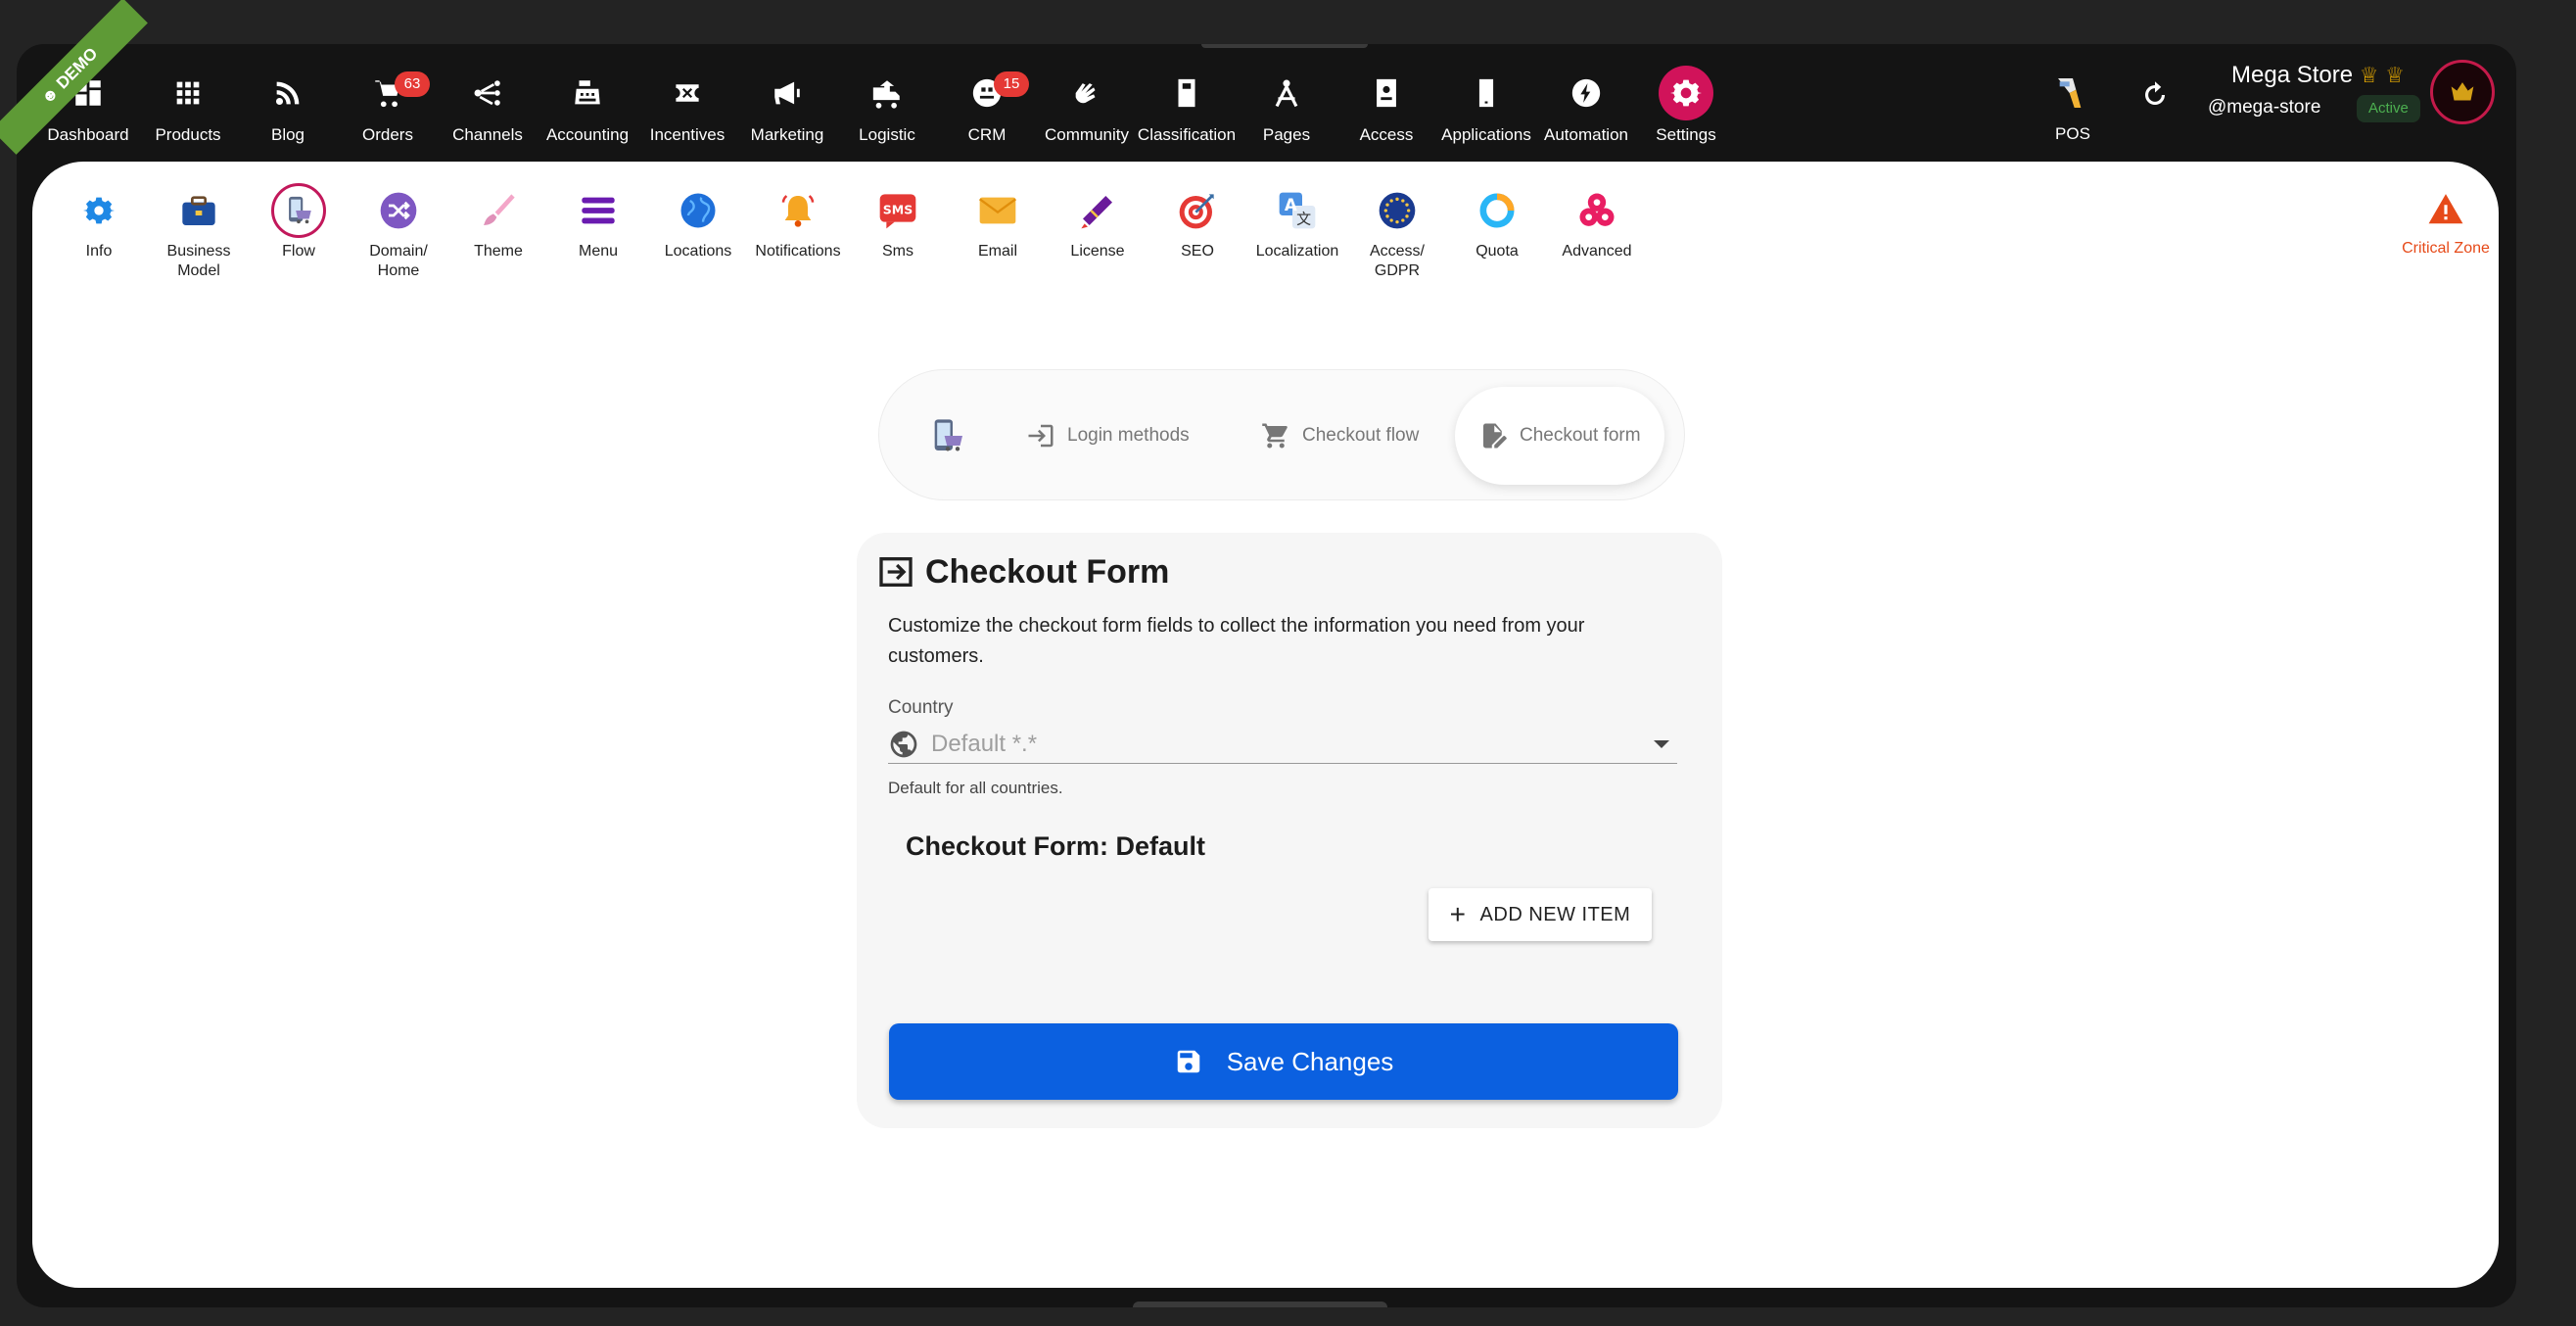  I want to click on nav-channels: Channels, so click(488, 117).